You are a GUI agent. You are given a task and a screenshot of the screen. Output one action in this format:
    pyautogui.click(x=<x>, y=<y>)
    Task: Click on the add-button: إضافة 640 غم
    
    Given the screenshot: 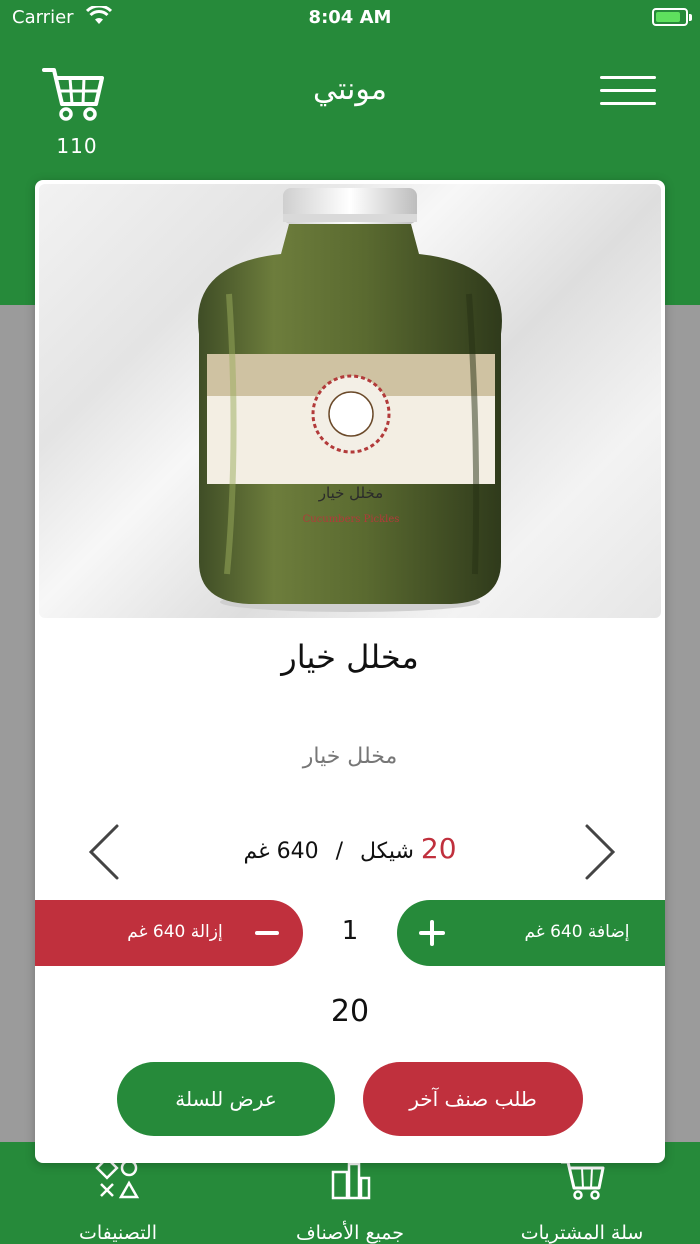 What is the action you would take?
    pyautogui.click(x=531, y=933)
    